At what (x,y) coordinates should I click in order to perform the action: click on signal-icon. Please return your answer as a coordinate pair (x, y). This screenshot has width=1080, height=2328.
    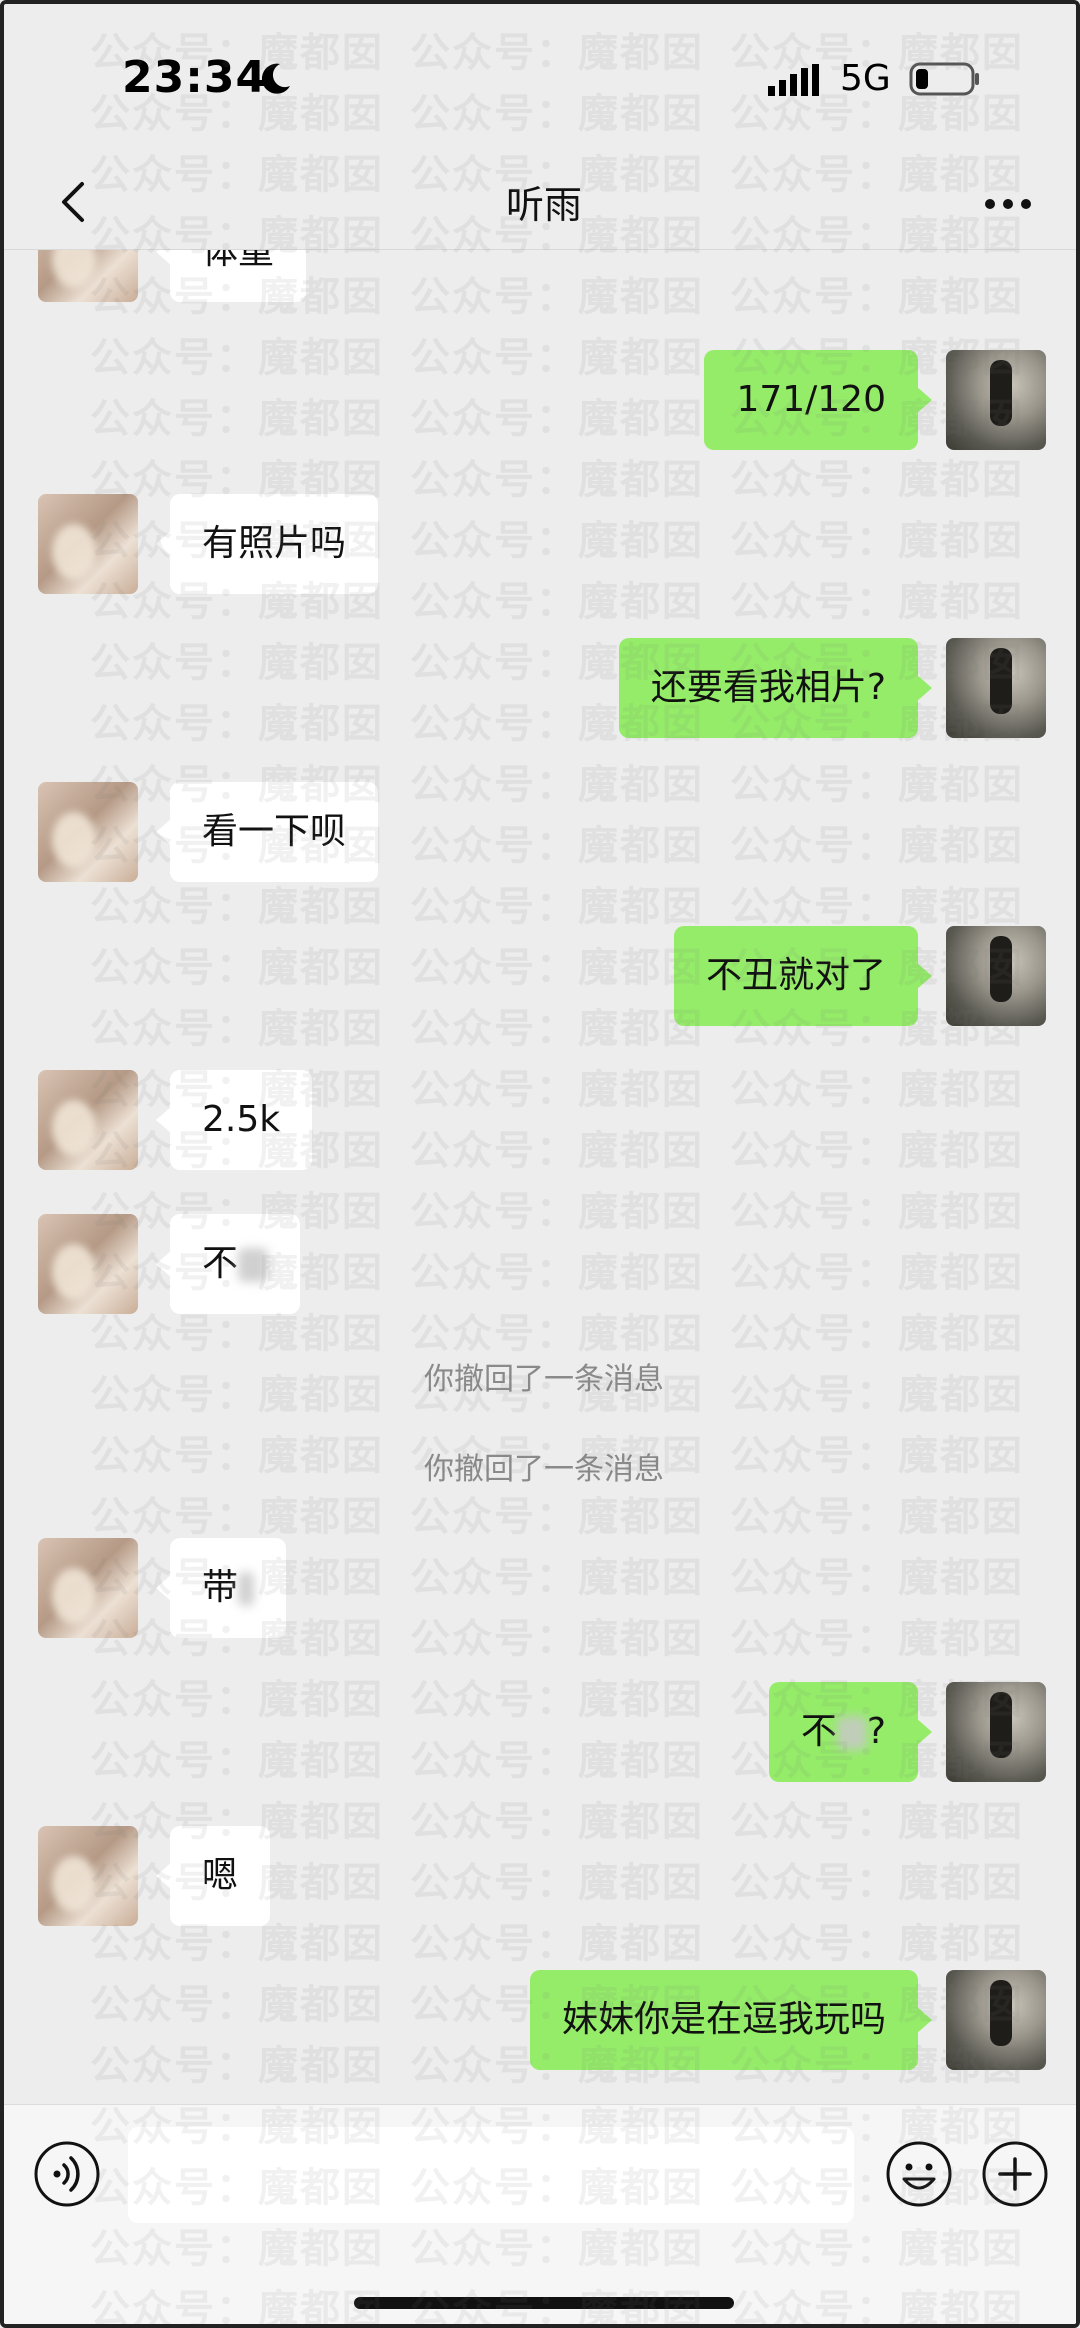
    Looking at the image, I should click on (793, 80).